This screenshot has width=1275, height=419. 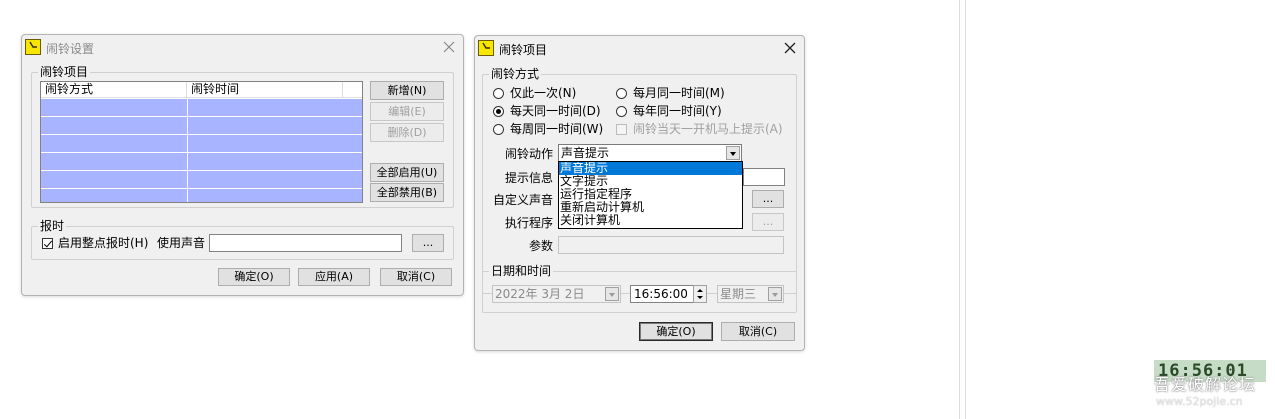 I want to click on time-value: 16:56:00, so click(x=661, y=294).